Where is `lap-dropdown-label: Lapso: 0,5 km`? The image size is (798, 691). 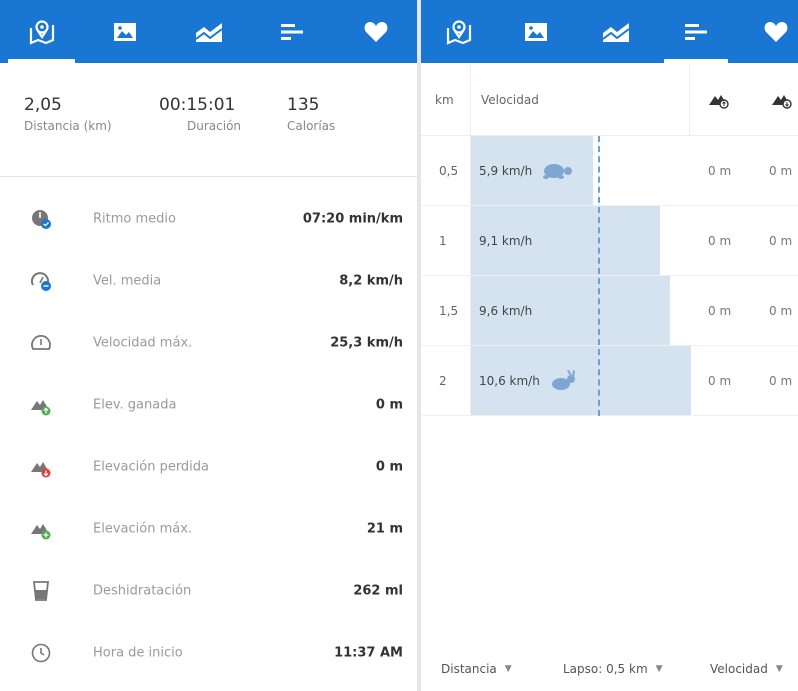 lap-dropdown-label: Lapso: 0,5 km is located at coordinates (605, 668).